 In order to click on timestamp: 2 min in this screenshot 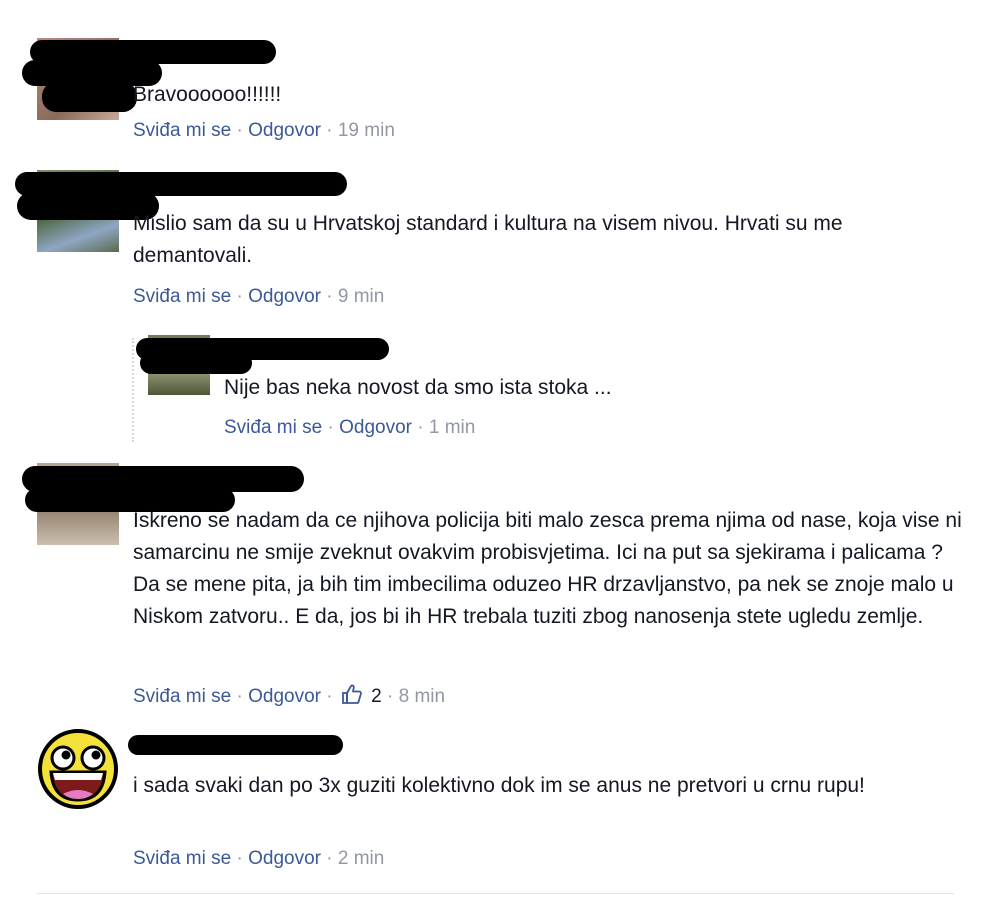, I will do `click(361, 858)`.